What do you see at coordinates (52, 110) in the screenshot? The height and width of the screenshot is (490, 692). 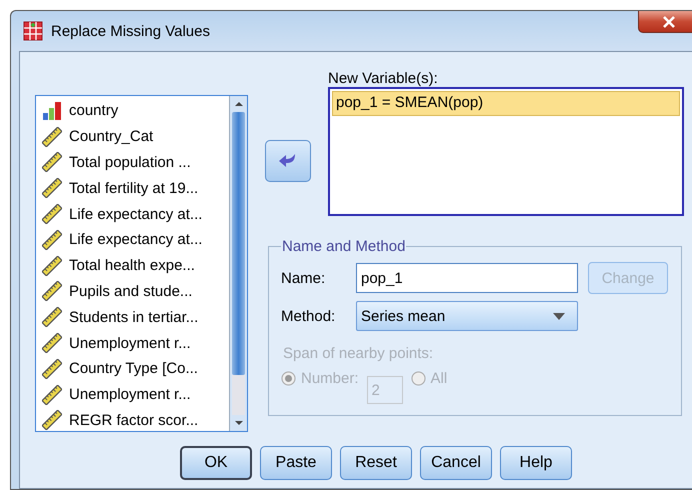 I see `bar-chart-icon` at bounding box center [52, 110].